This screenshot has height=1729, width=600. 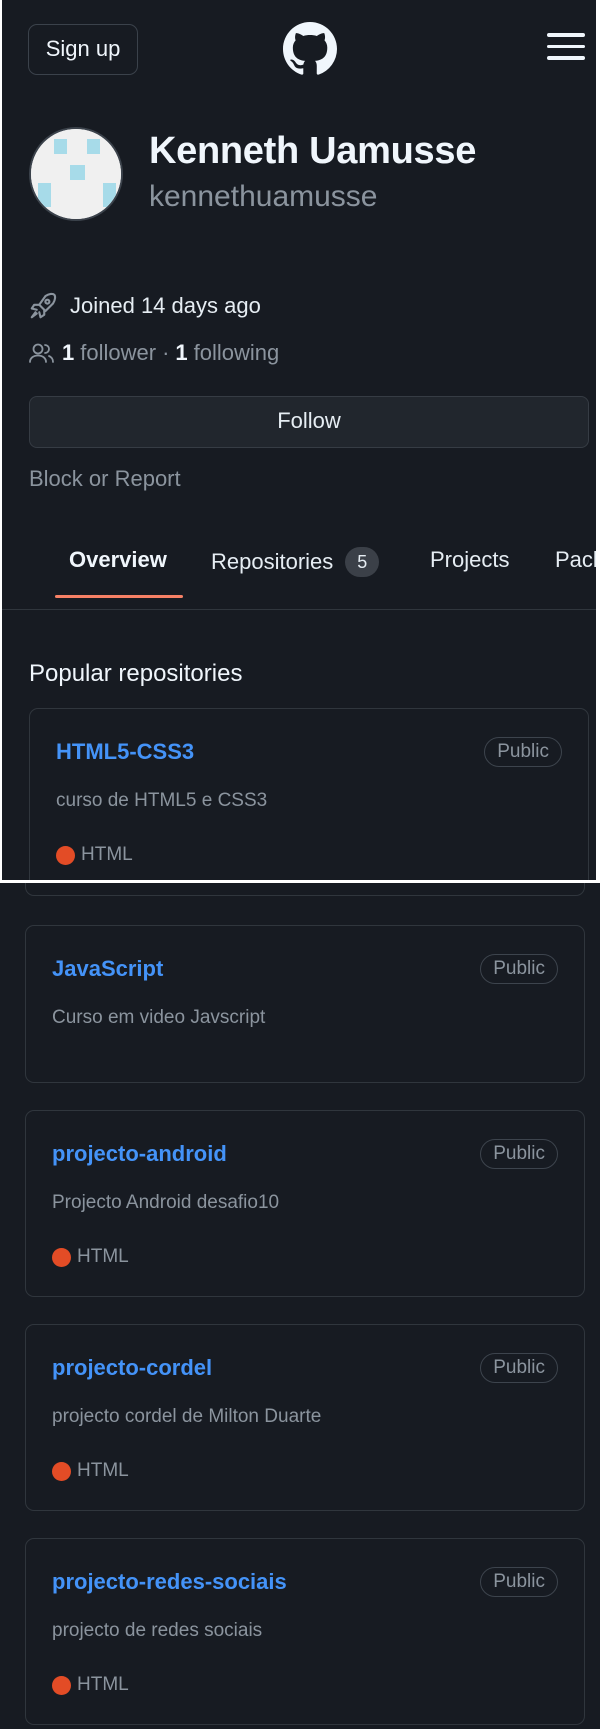 I want to click on sign-up-button: Sign up, so click(x=83, y=49).